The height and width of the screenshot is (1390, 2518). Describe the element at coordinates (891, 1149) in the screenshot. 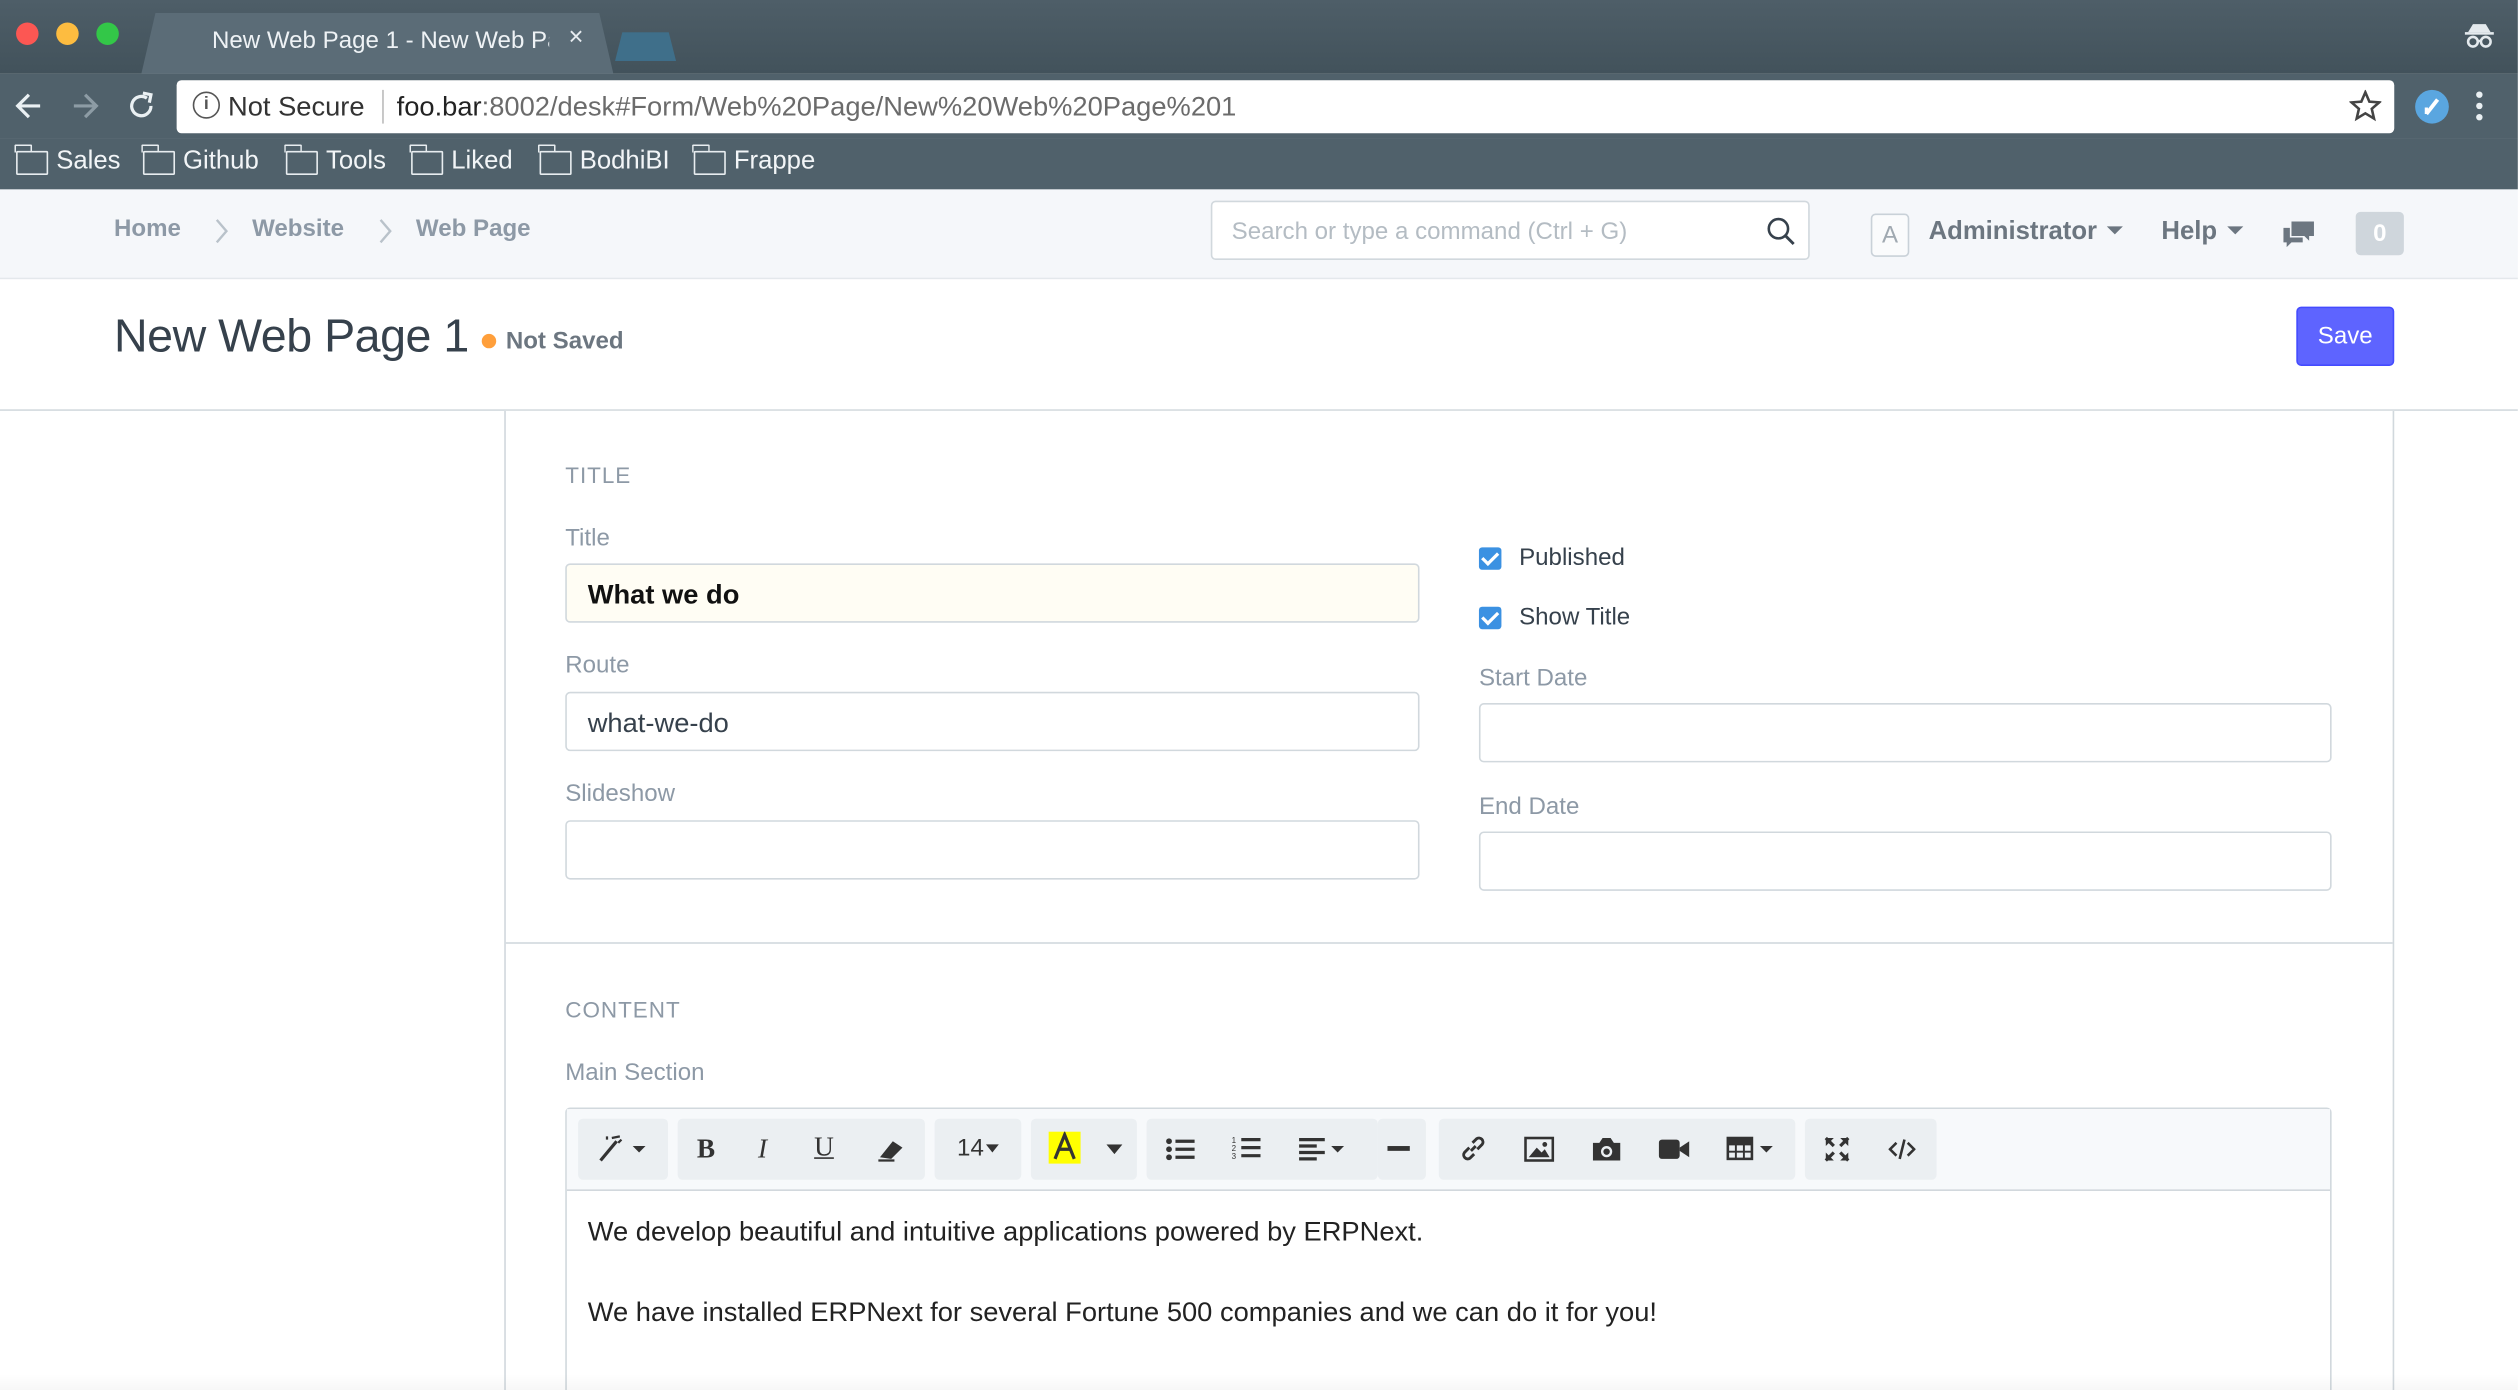

I see `eraser-icon` at that location.